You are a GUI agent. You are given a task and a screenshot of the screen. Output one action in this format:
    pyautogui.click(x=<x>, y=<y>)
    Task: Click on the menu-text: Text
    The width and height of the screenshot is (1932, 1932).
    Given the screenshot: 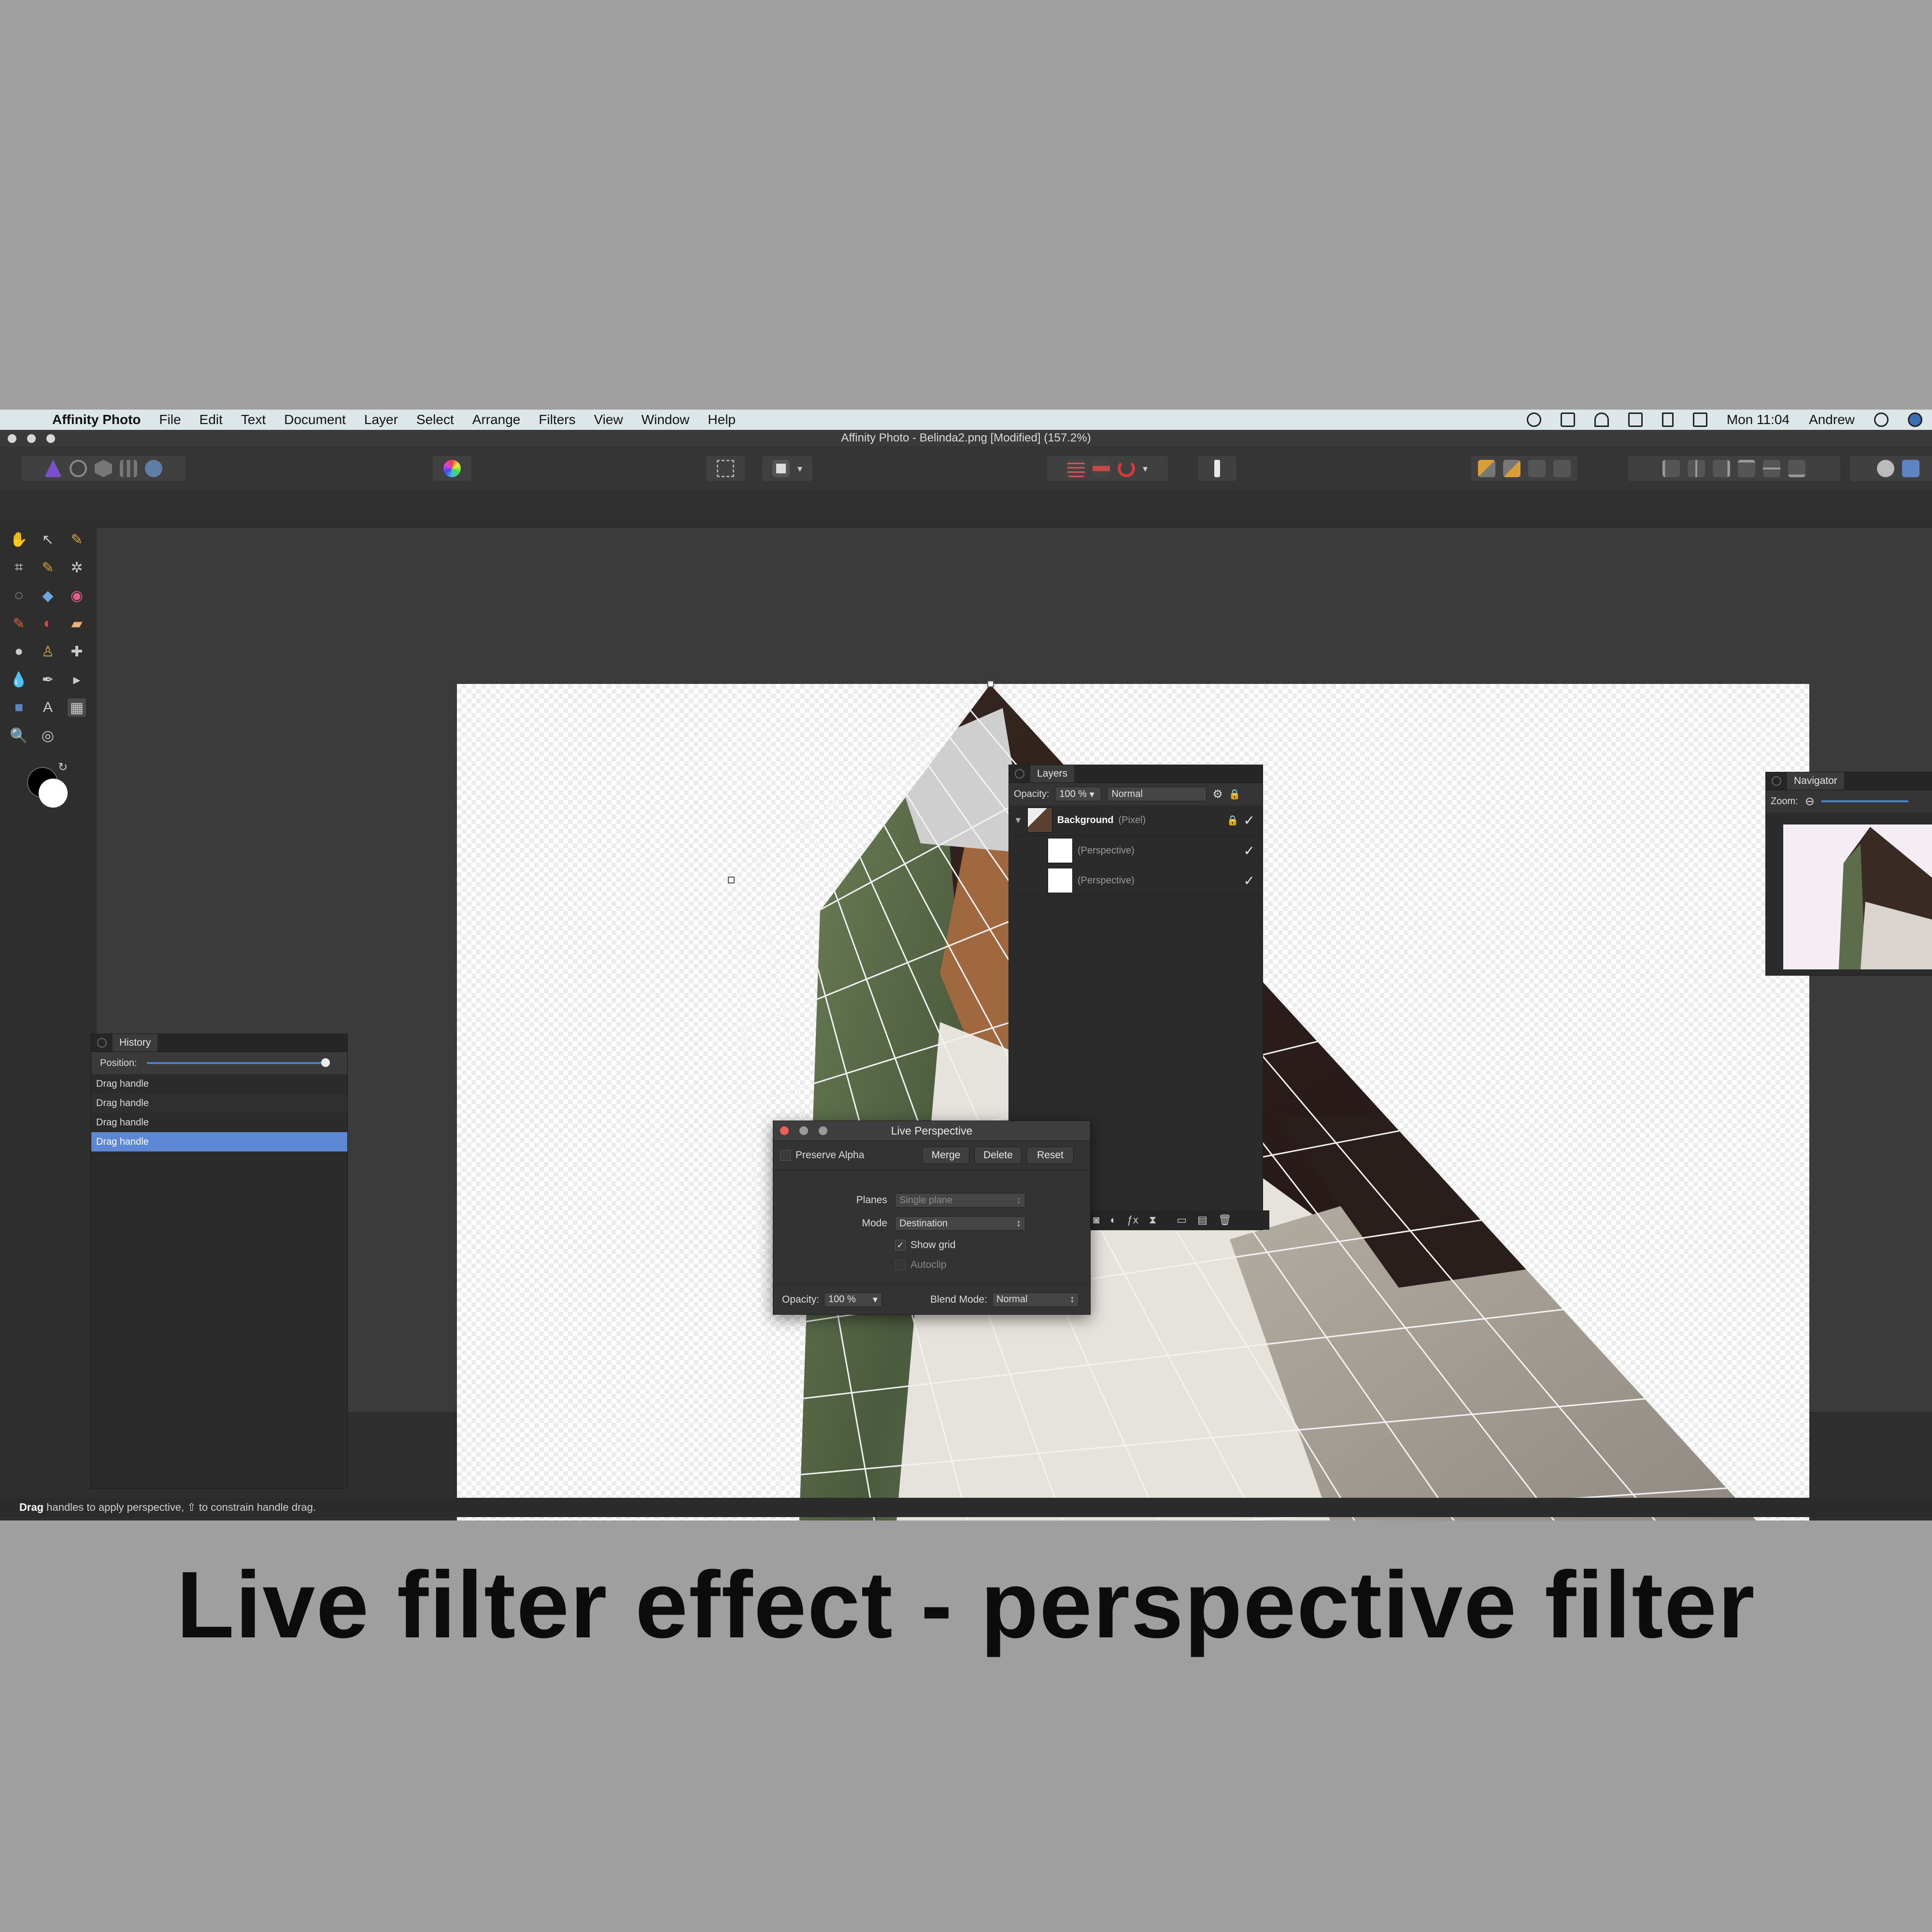 What is the action you would take?
    pyautogui.click(x=253, y=419)
    